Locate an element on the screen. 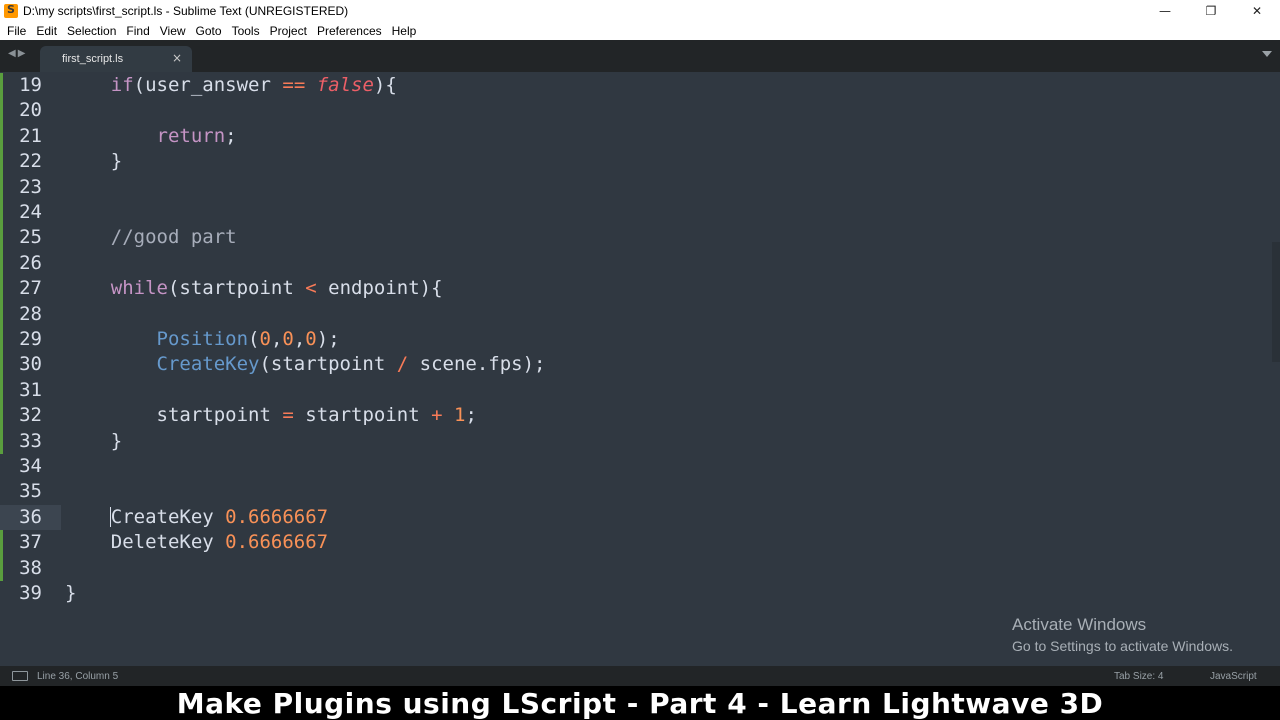 The image size is (1280, 720). line-number: 31 is located at coordinates (30, 389).